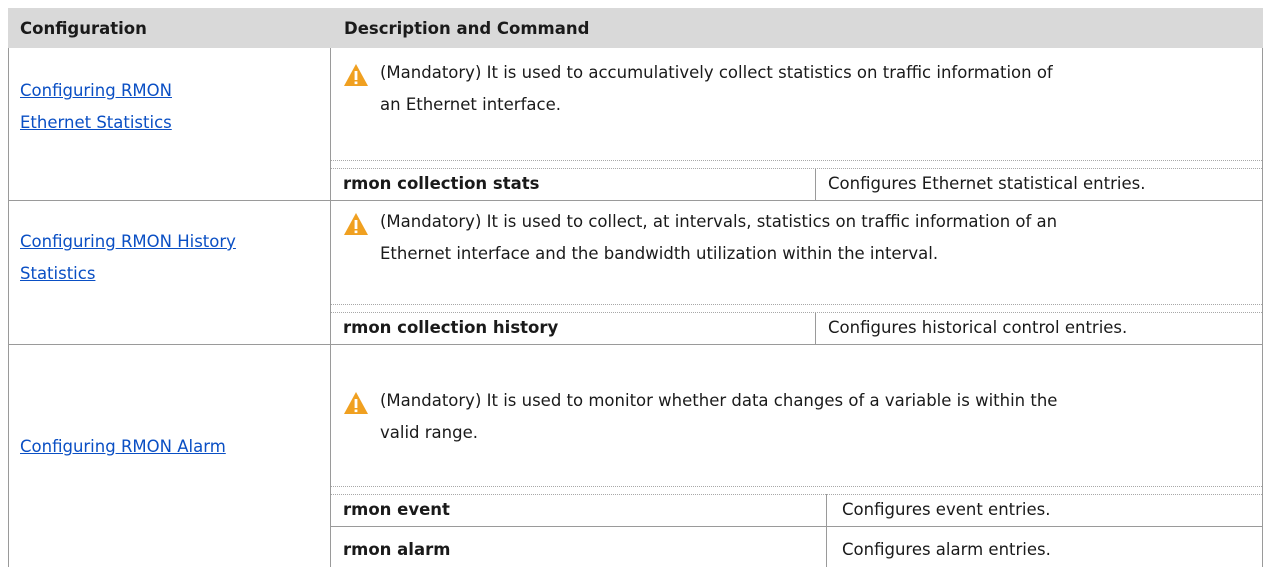 The image size is (1282, 567). I want to click on link-configuring-rmon-alarm: Configuring RMON Alarm, so click(123, 447).